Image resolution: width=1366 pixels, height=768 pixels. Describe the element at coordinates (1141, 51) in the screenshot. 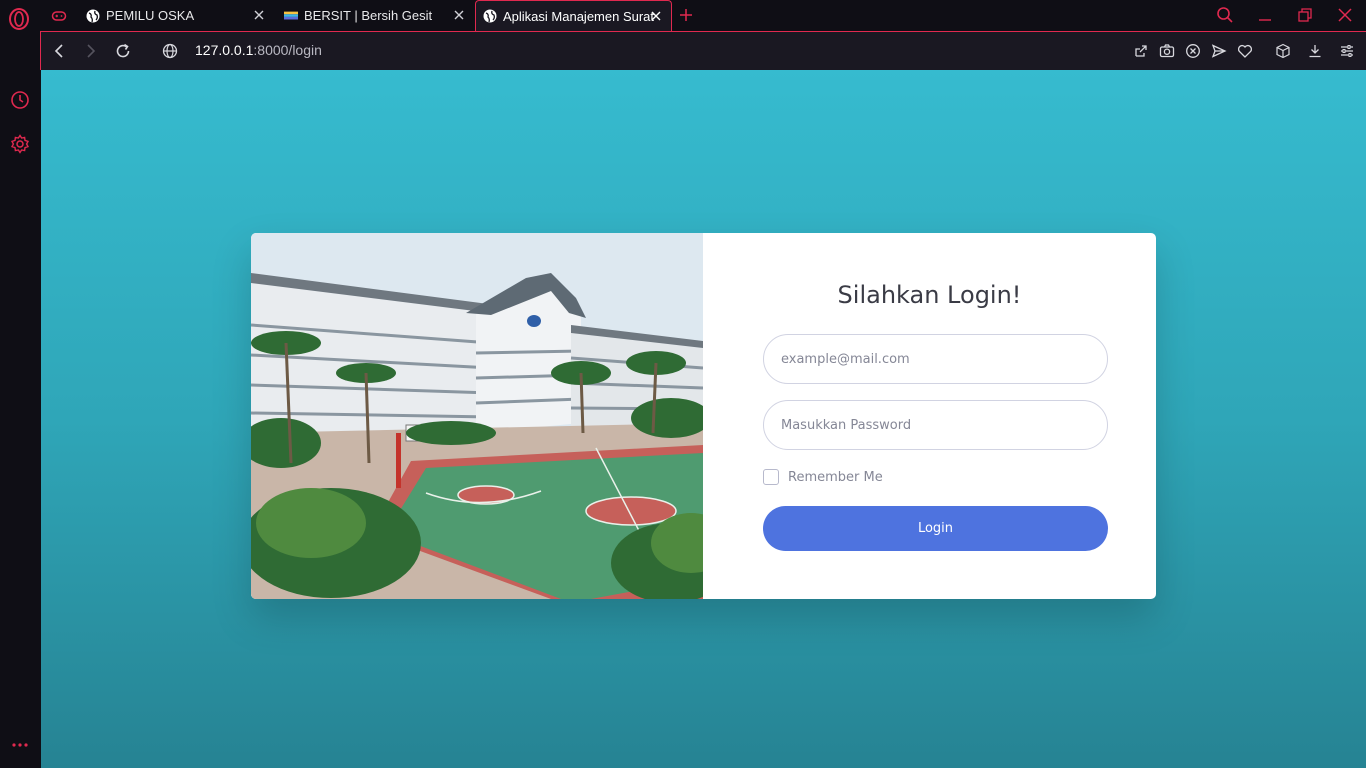

I see `share-icon` at that location.